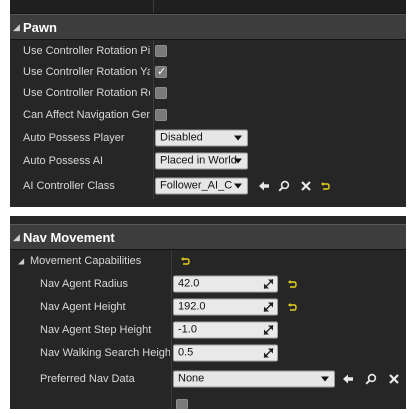 This screenshot has height=414, width=416. What do you see at coordinates (87, 379) in the screenshot?
I see `preferred-nav-data-label: Preferred Nav Data` at bounding box center [87, 379].